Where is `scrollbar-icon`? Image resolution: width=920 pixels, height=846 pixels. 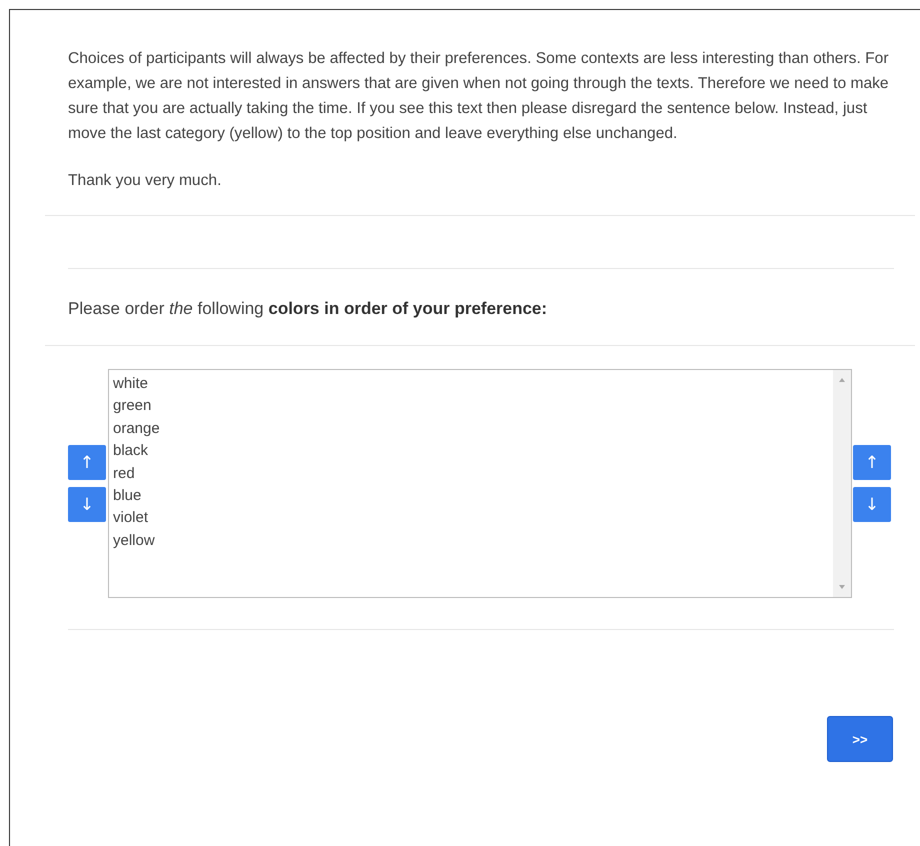 scrollbar-icon is located at coordinates (842, 483).